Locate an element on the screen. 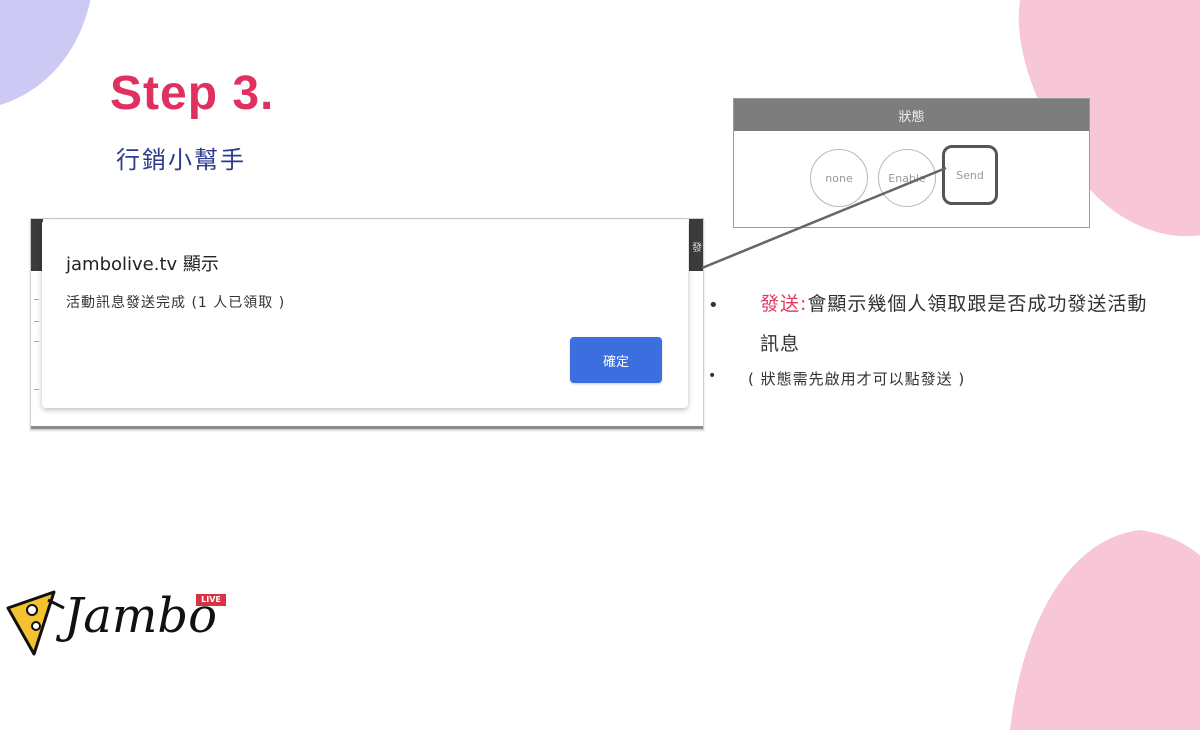  logo-wordmark: Jambo is located at coordinates (140, 616).